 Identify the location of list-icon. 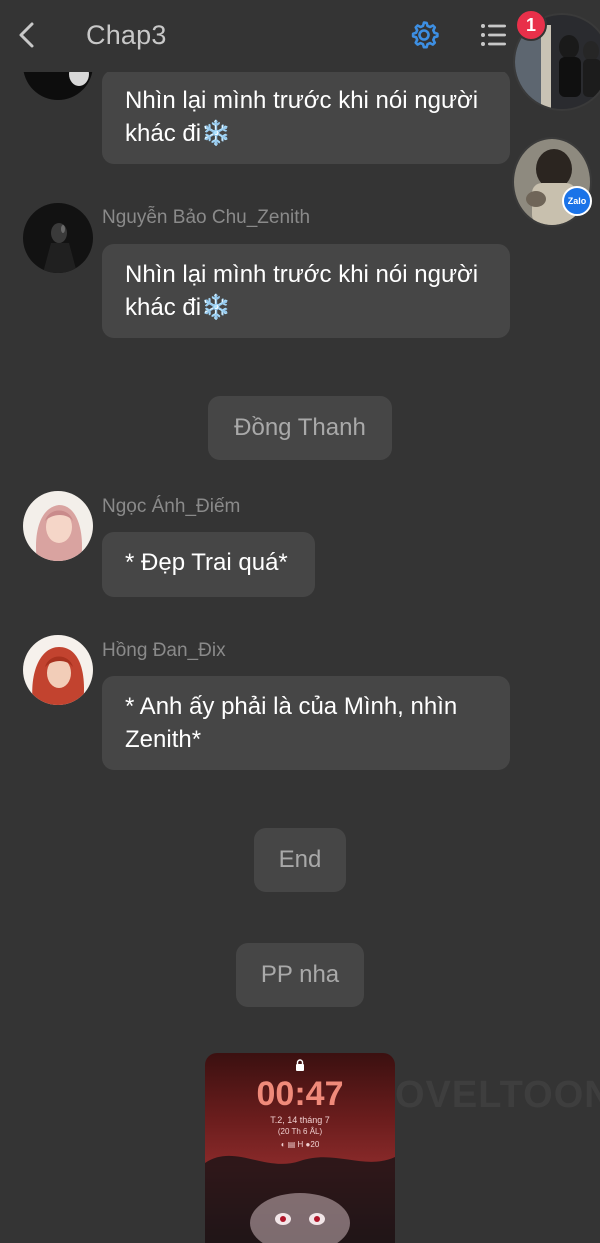
(493, 35).